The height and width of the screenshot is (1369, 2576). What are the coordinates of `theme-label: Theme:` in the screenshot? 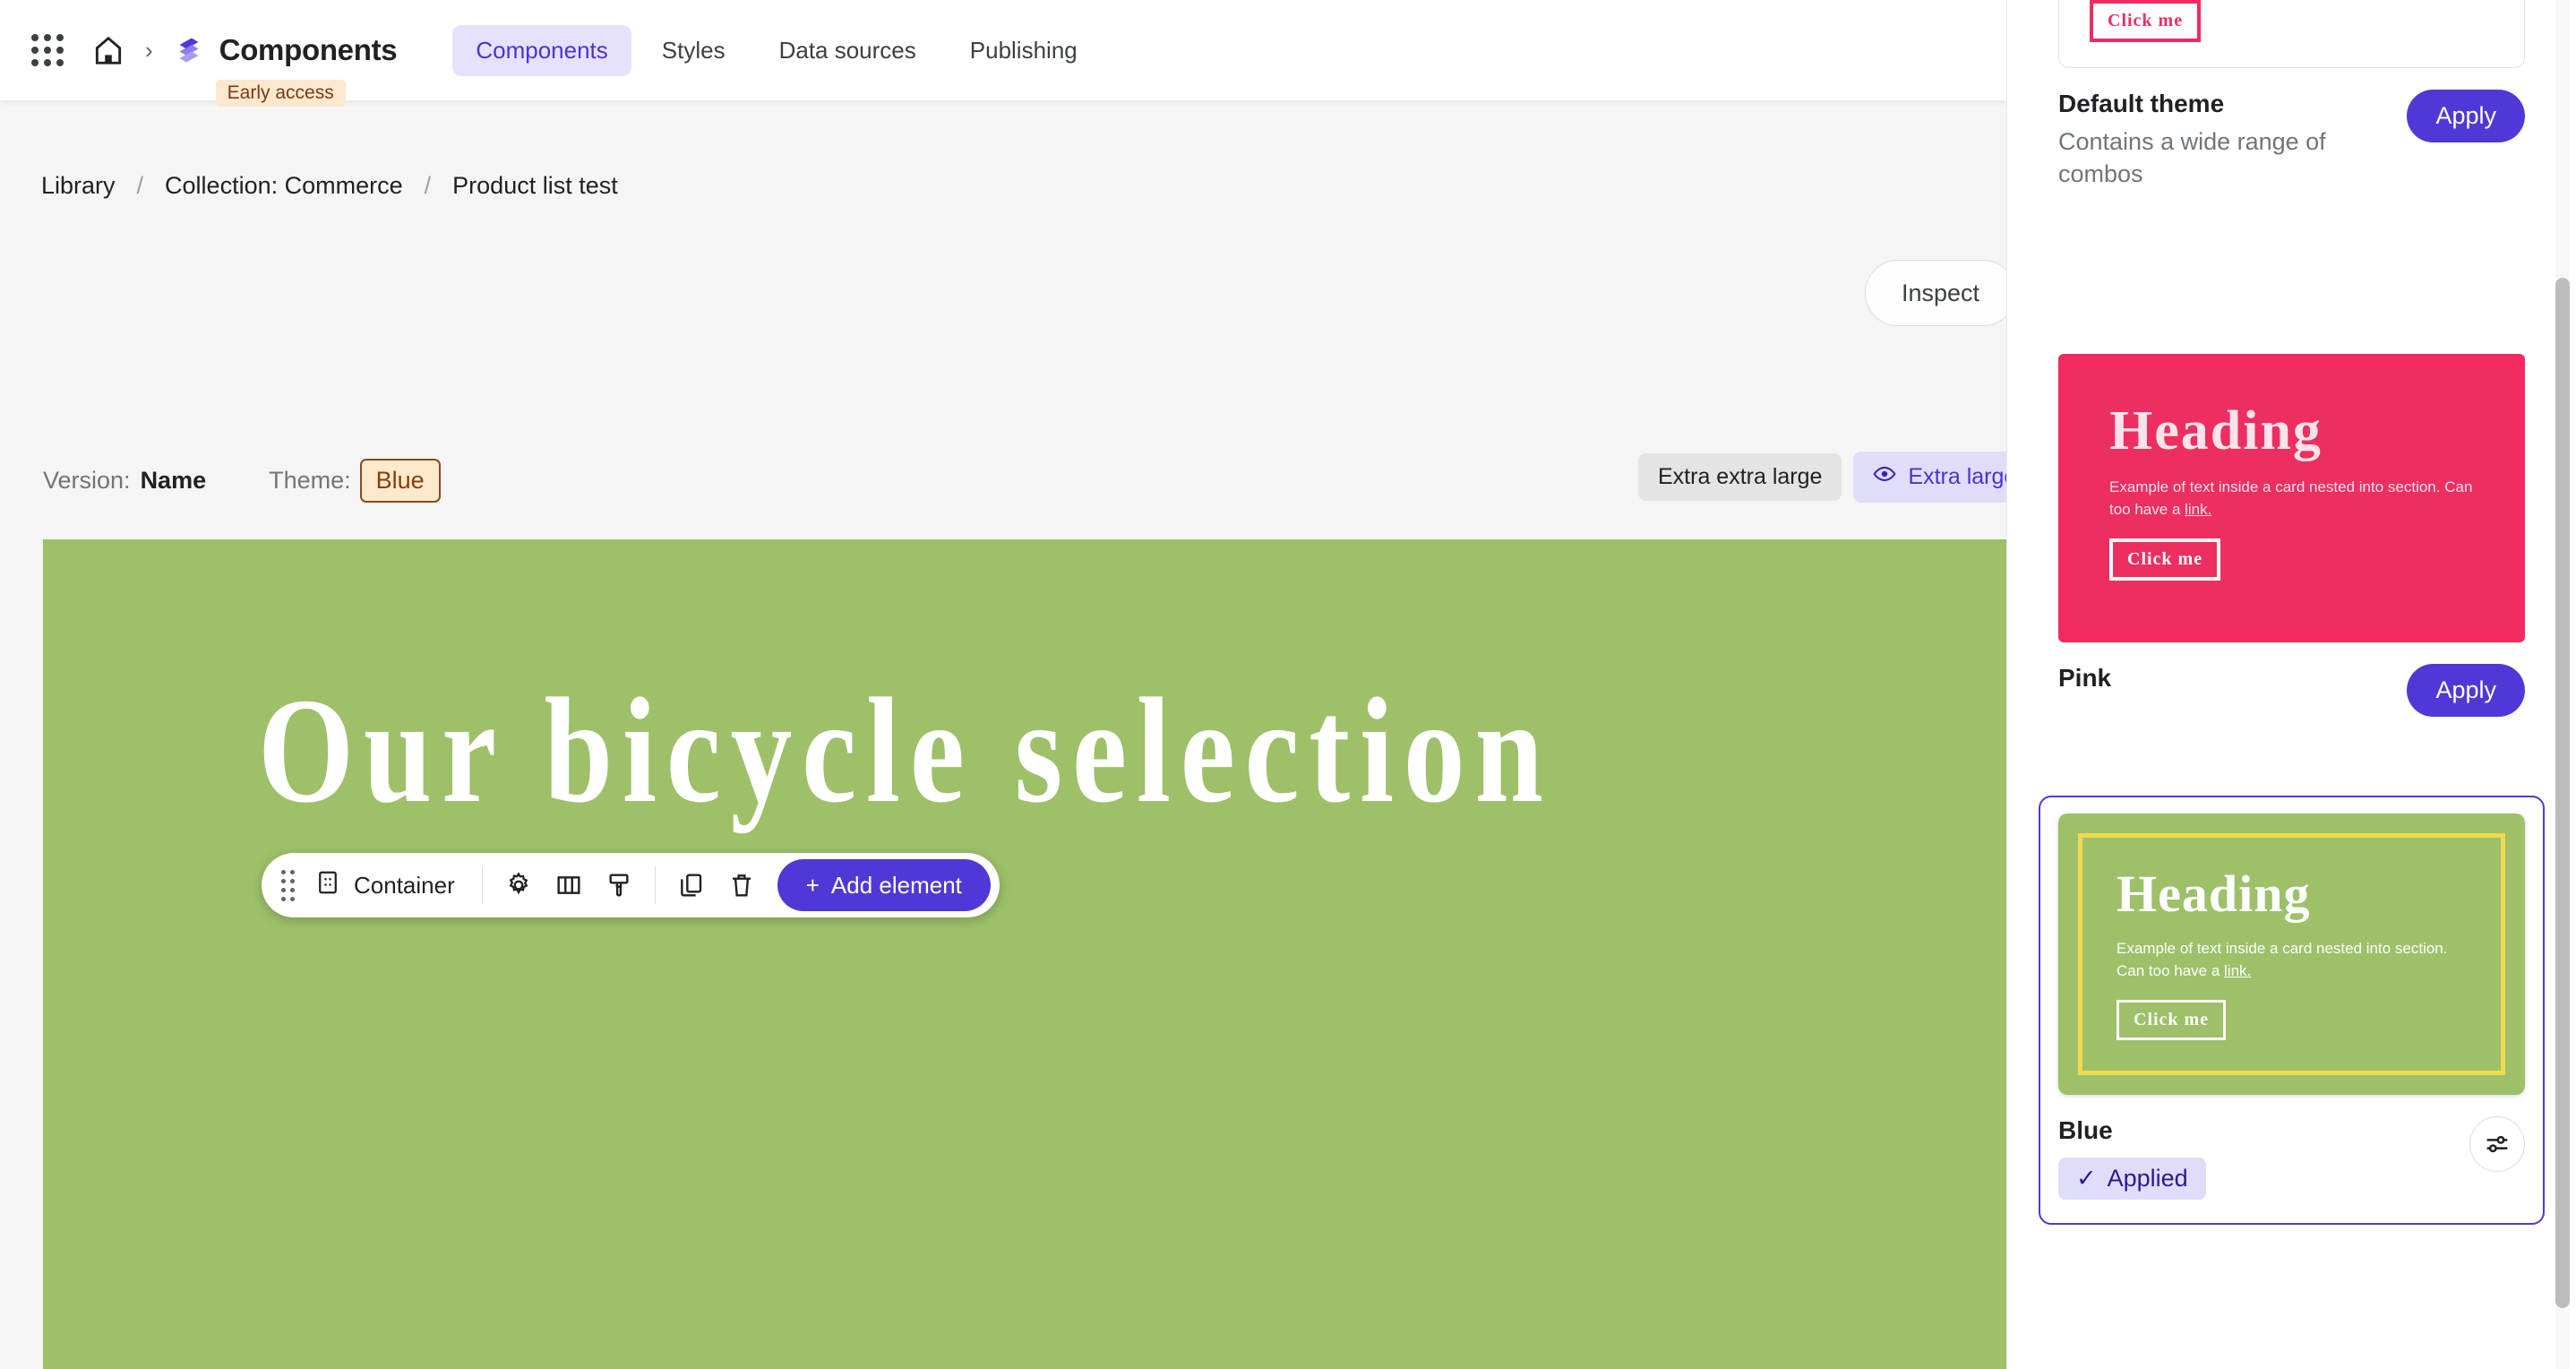 It's located at (310, 480).